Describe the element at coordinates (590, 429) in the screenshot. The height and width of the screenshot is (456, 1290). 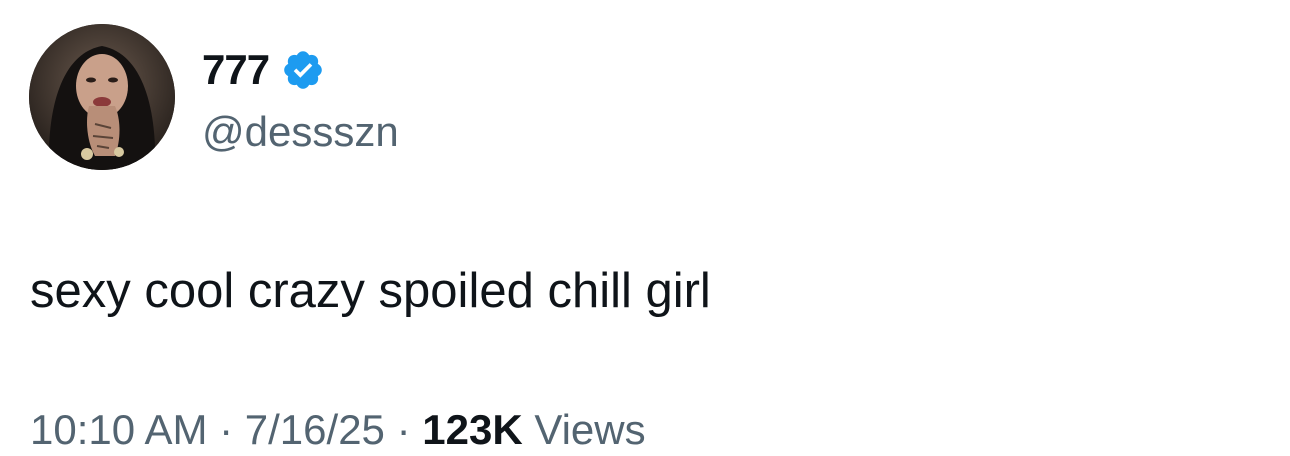
I see `views-label: Views` at that location.